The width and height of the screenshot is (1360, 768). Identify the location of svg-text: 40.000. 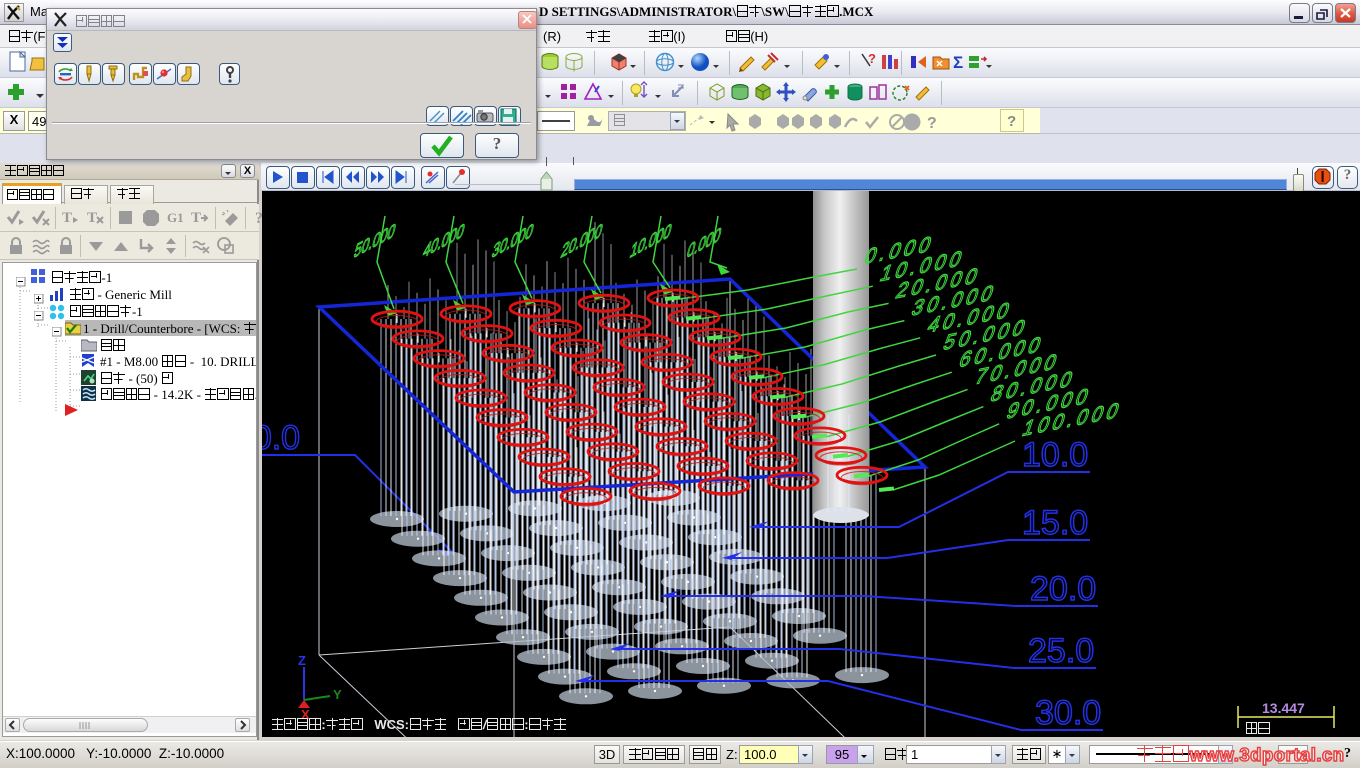
(444, 241).